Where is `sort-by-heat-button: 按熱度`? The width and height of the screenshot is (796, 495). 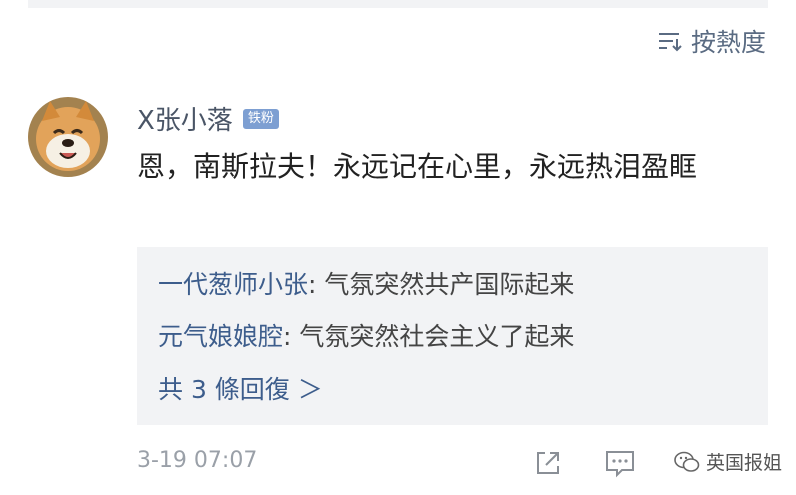
sort-by-heat-button: 按熱度 is located at coordinates (711, 41).